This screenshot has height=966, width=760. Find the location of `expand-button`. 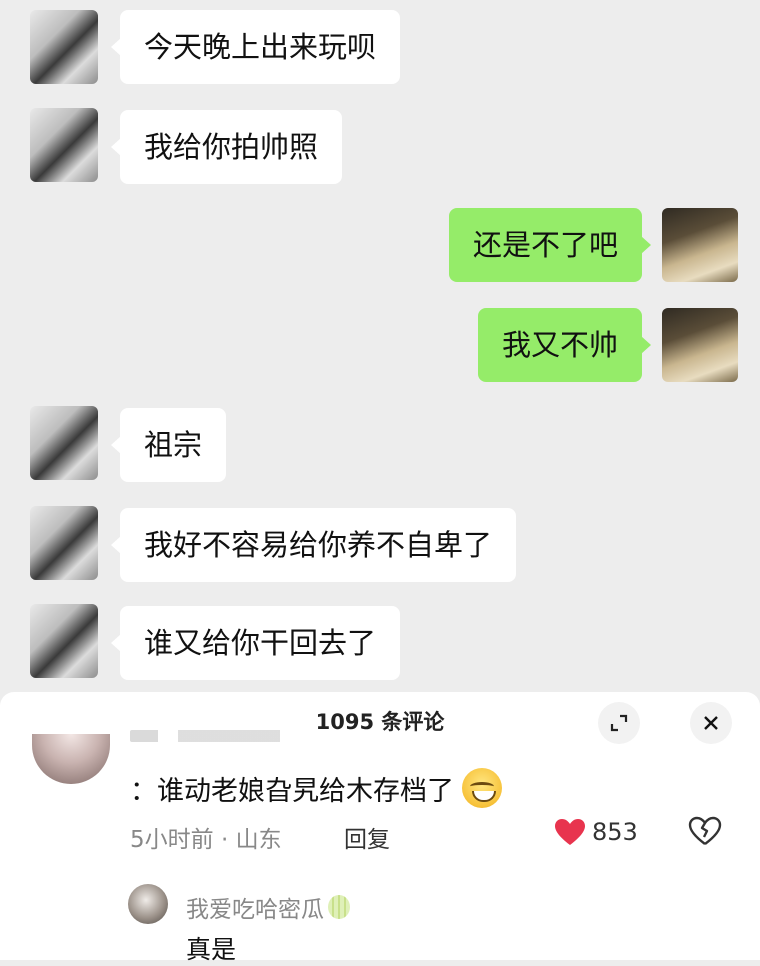

expand-button is located at coordinates (619, 723).